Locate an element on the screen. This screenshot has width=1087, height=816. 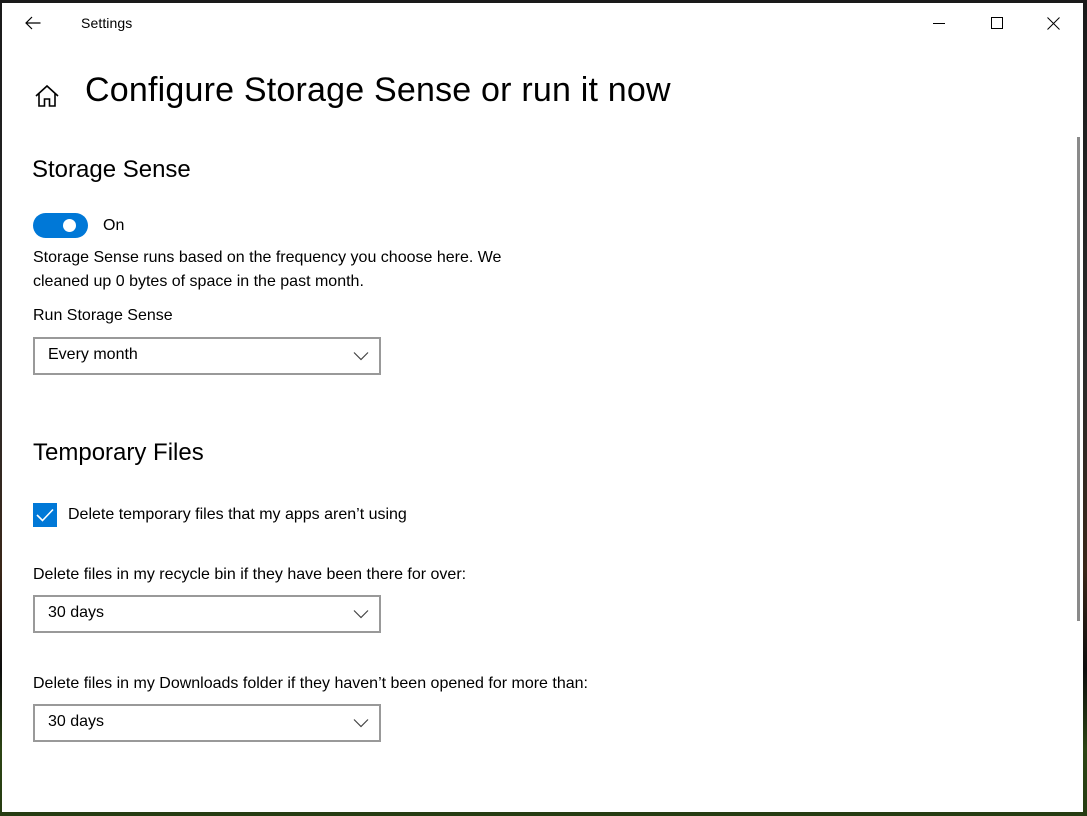
temporary-files-heading: Temporary Files is located at coordinates (118, 452).